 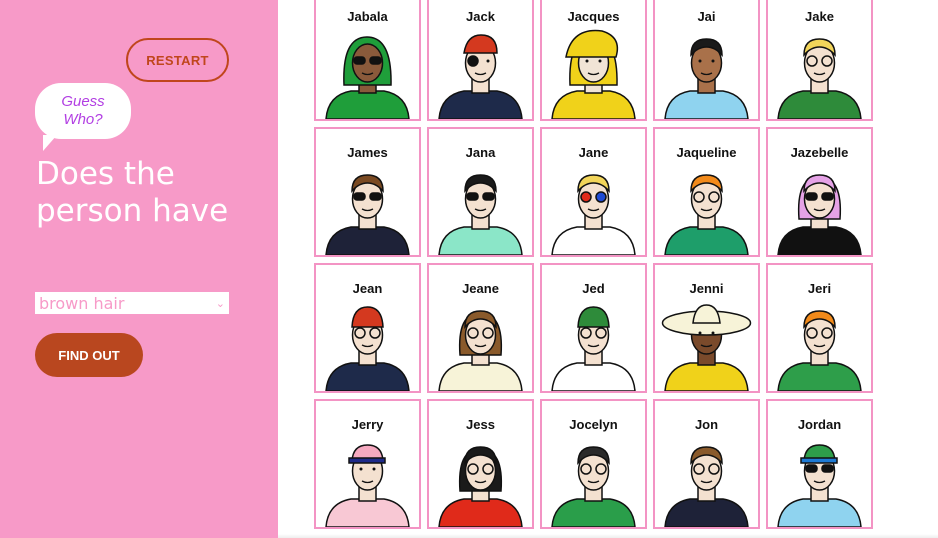 What do you see at coordinates (132, 192) in the screenshot?
I see `question-heading: Does the person have` at bounding box center [132, 192].